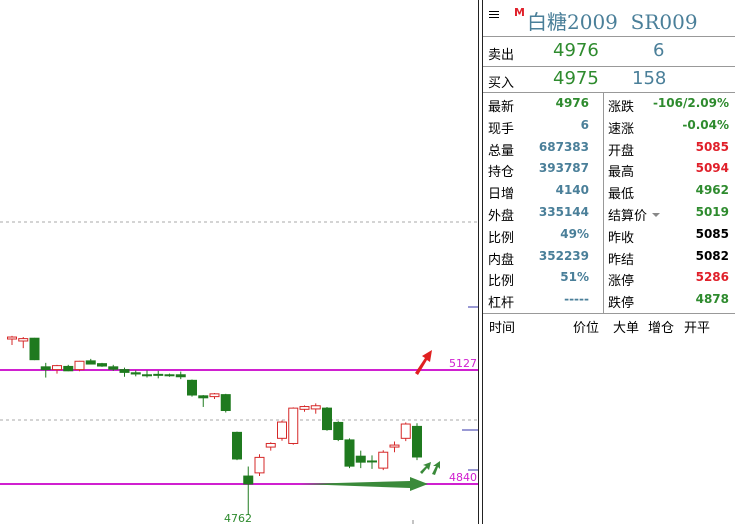 This screenshot has width=735, height=524. I want to click on contract-title: 白糖2009 SR009, so click(612, 22).